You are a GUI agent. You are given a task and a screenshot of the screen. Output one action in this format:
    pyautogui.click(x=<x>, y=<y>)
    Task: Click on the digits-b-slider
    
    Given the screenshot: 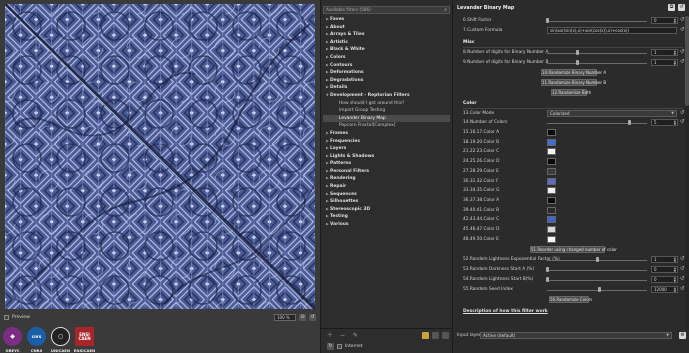 What is the action you would take?
    pyautogui.click(x=597, y=63)
    